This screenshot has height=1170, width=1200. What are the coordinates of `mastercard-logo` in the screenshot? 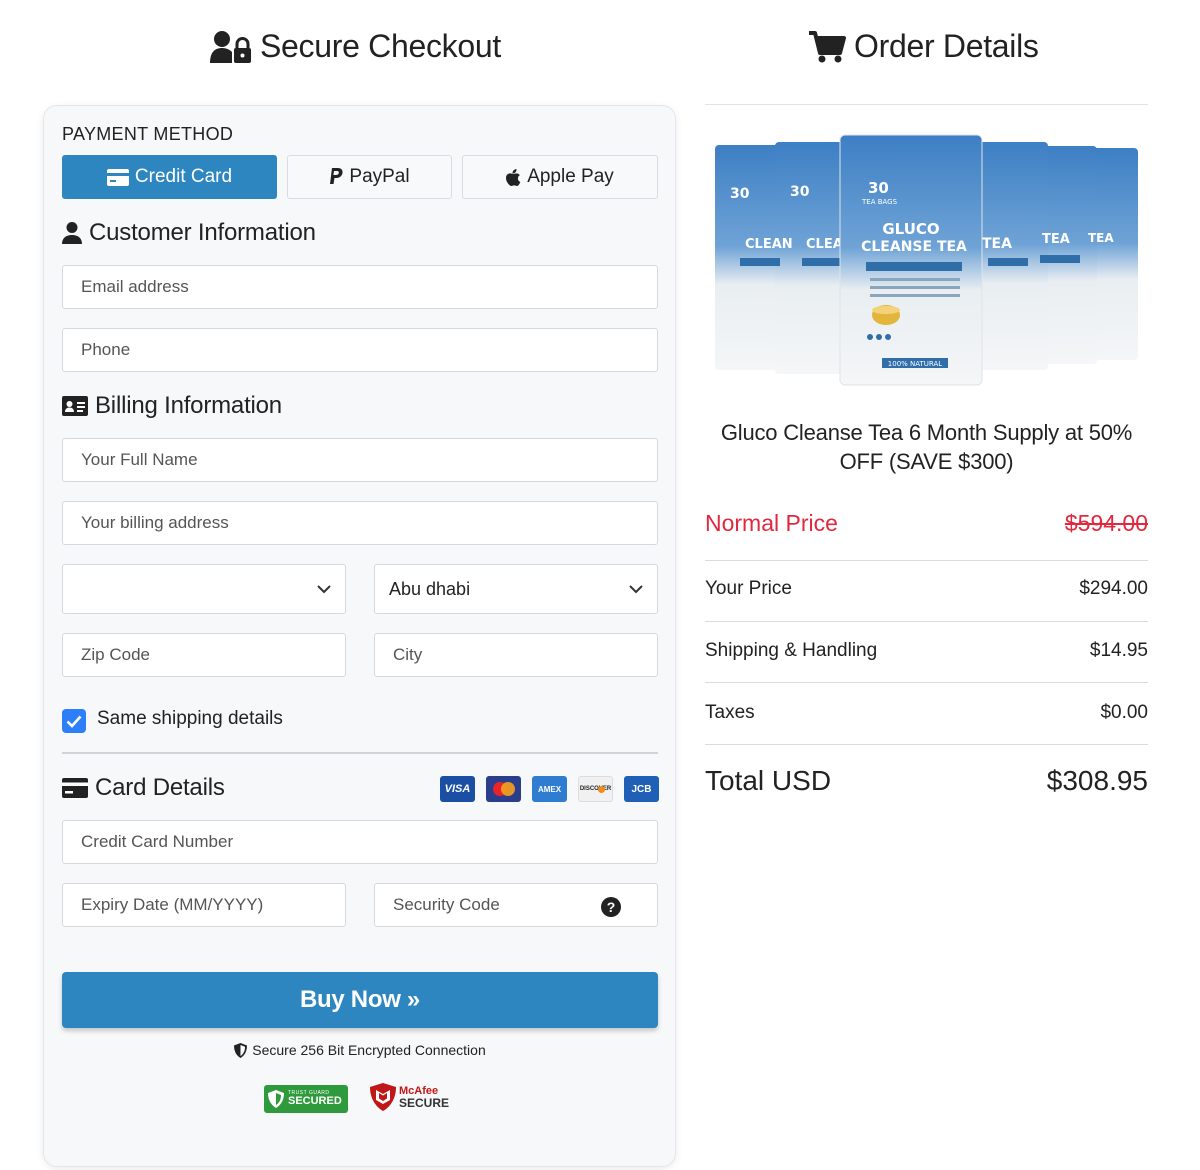 It's located at (503, 789).